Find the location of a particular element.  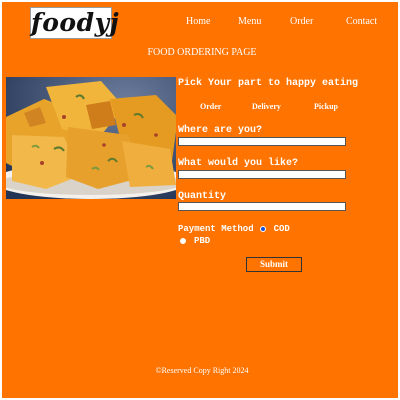

option-delivery: Delivery is located at coordinates (266, 106).